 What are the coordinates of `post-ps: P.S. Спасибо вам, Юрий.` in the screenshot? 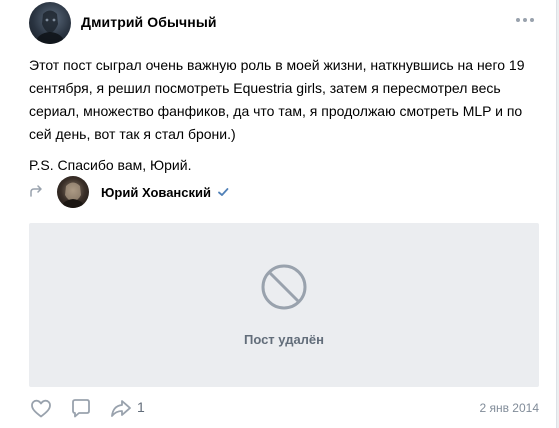 It's located at (110, 165).